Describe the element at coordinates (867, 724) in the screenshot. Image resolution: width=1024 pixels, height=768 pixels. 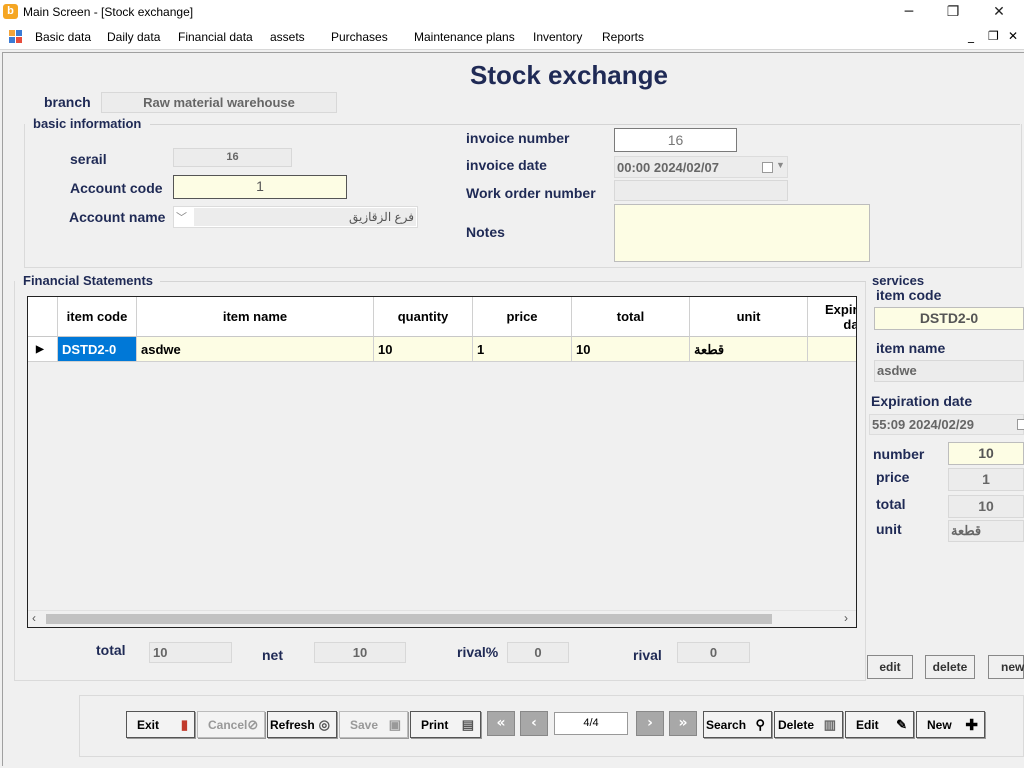
I see `edit-label: Edit` at that location.